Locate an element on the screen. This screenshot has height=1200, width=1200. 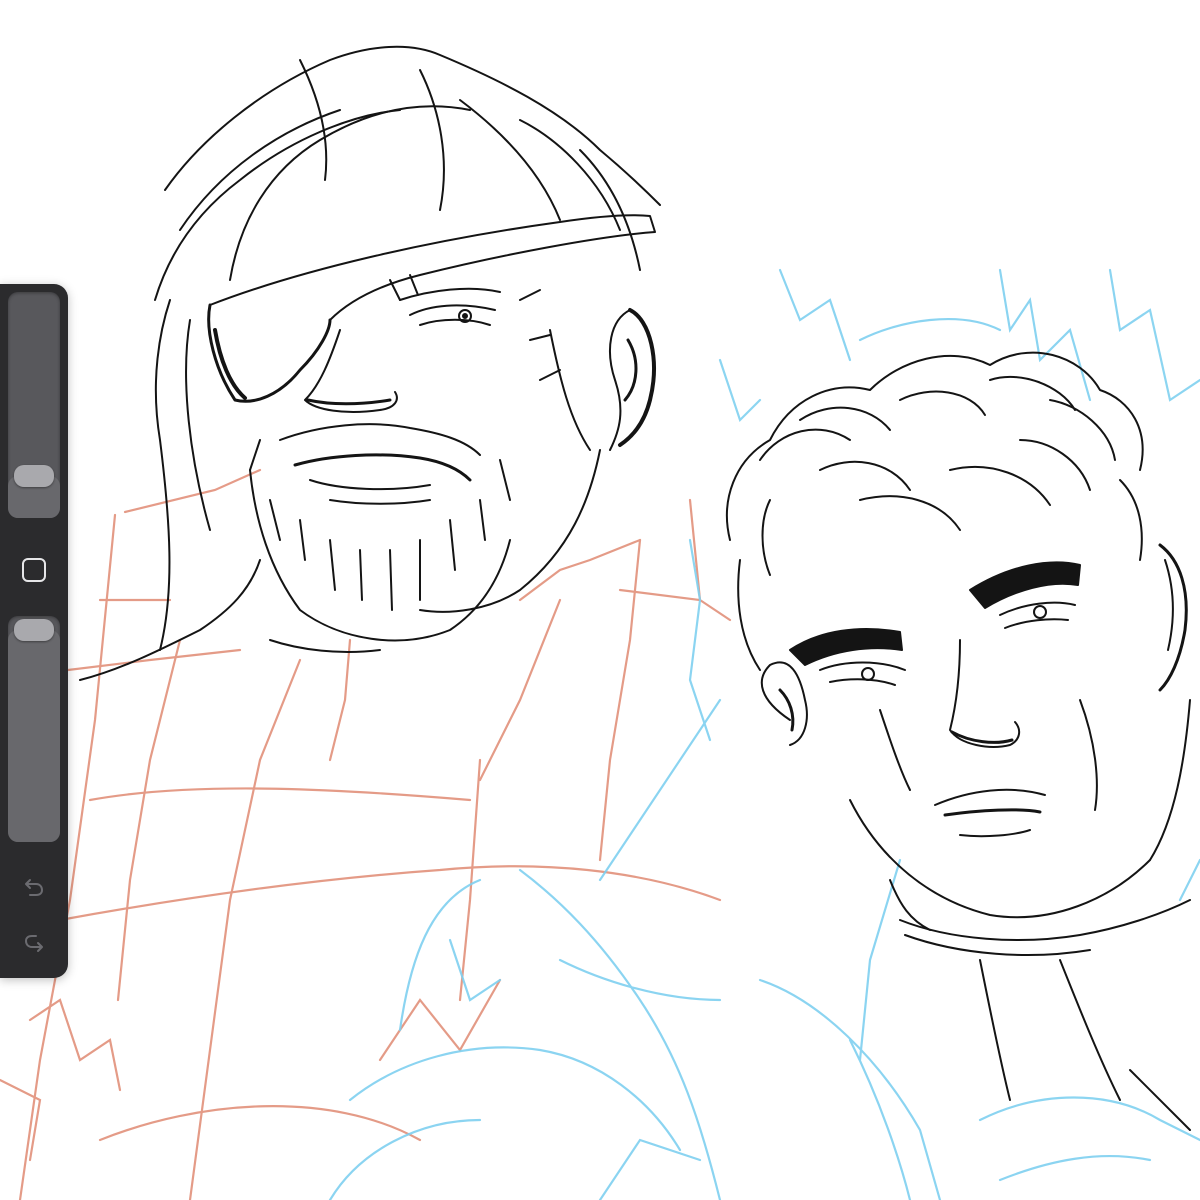
modify-button is located at coordinates (34, 570).